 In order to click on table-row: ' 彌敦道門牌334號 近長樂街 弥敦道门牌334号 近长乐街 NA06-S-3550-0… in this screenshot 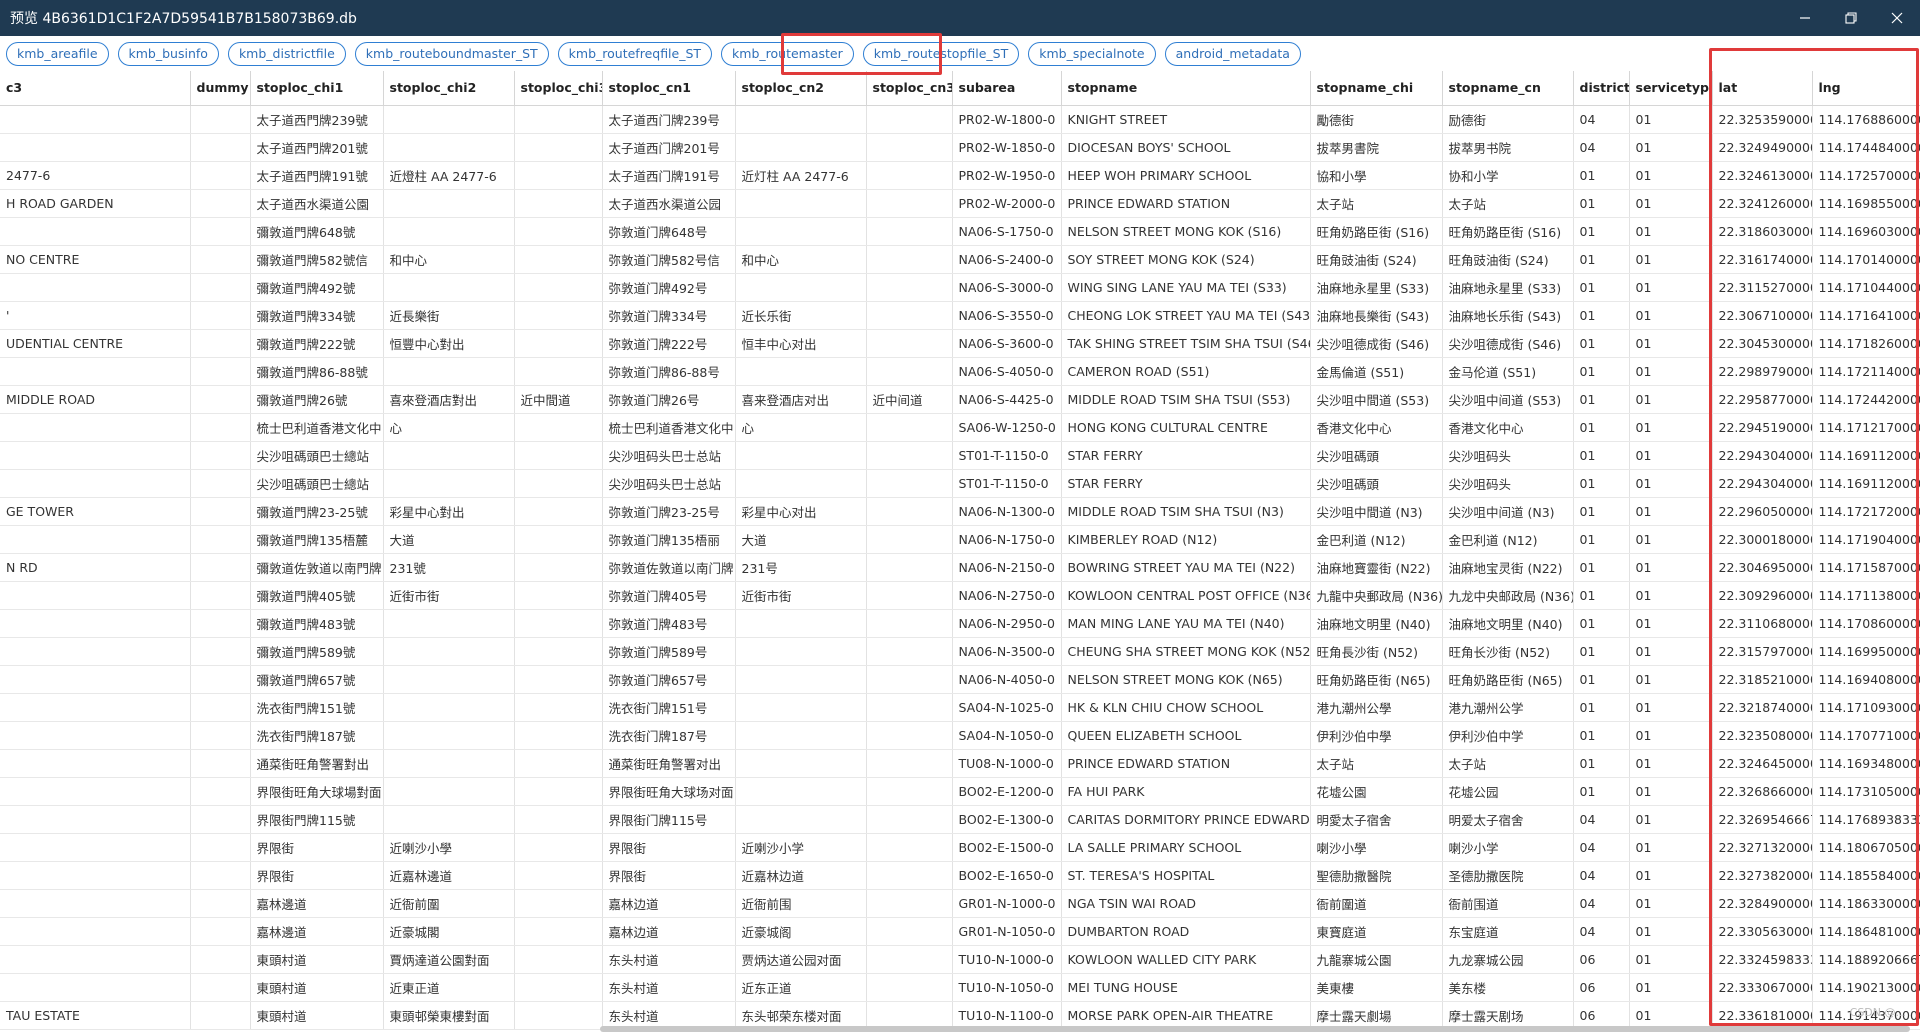, I will do `click(960, 315)`.